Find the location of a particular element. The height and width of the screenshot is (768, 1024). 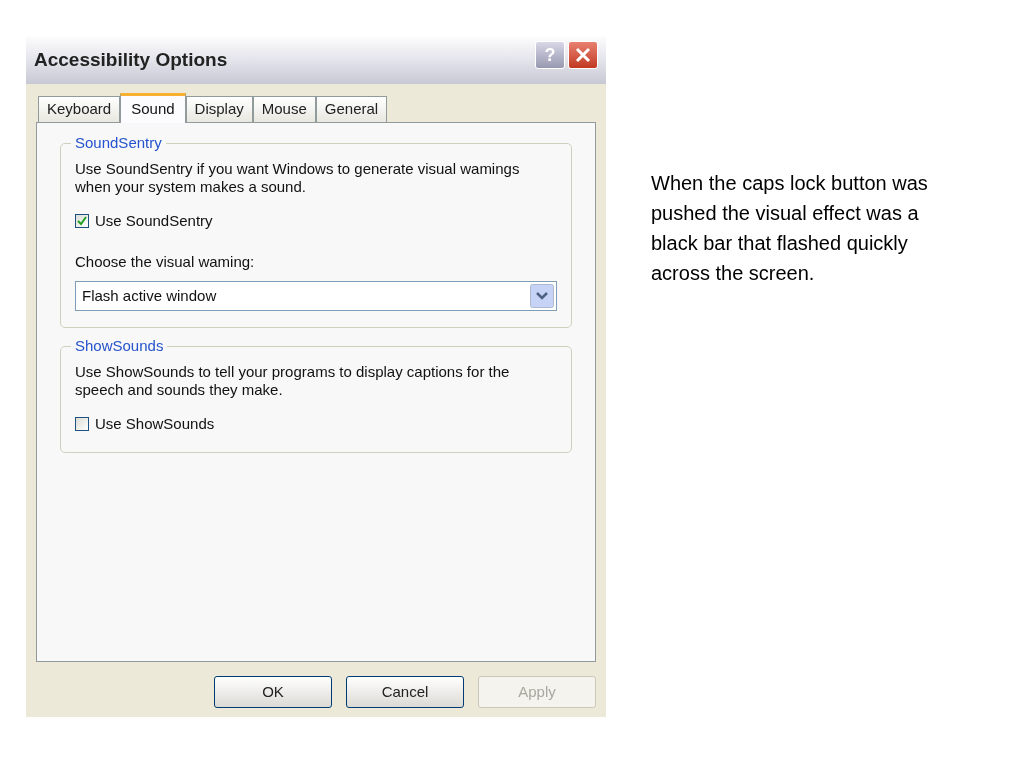

checkbox-label: Use SoundSentry is located at coordinates (154, 221).